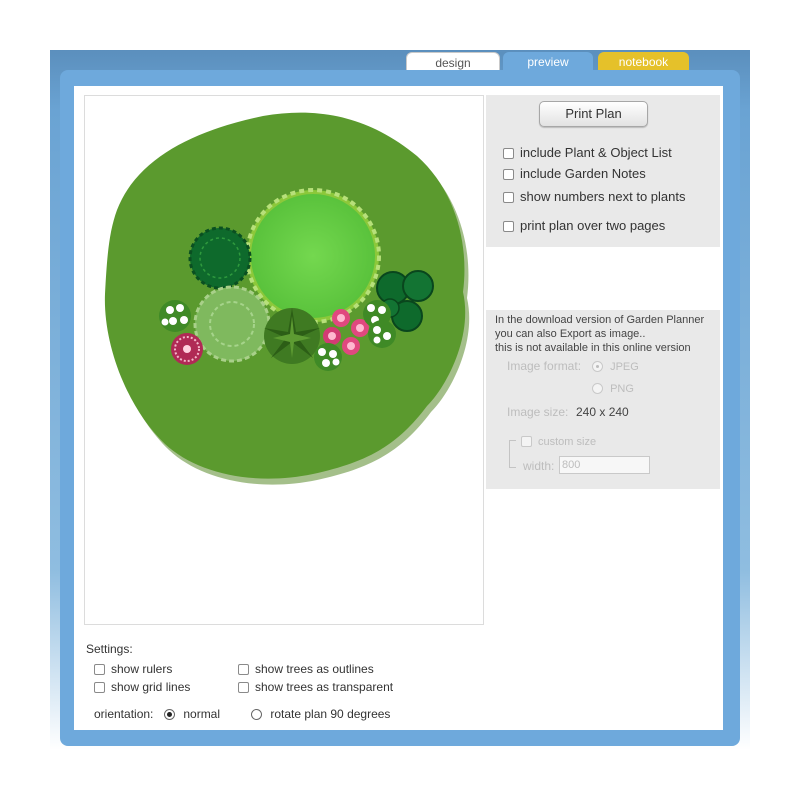  I want to click on orientation-normal-option: normal, so click(192, 714).